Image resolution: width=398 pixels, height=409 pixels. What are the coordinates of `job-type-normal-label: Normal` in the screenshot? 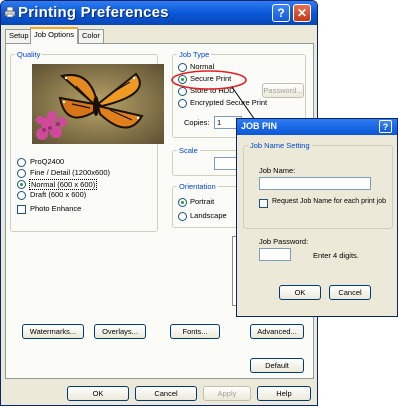 It's located at (202, 66).